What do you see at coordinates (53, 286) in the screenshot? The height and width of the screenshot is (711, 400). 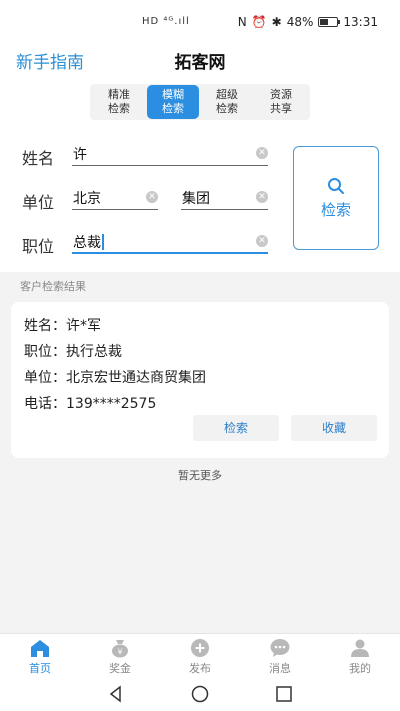 I see `results-caption: 客户检索结果` at bounding box center [53, 286].